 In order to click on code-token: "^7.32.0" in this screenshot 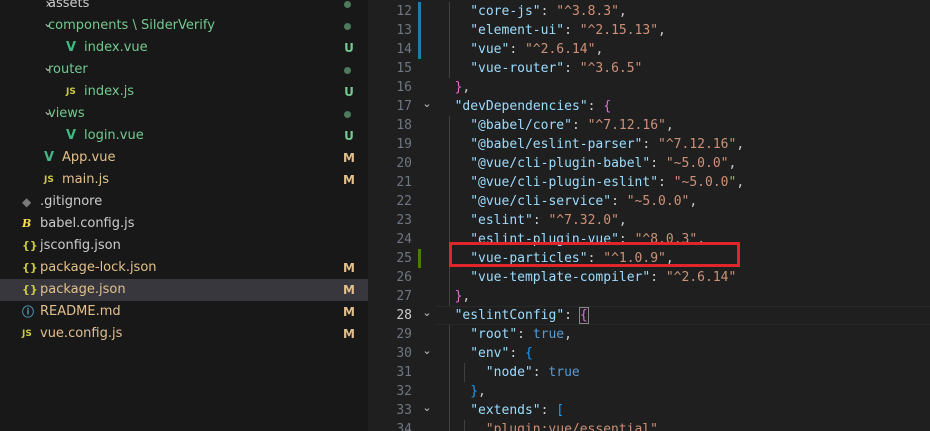, I will do `click(583, 220)`.